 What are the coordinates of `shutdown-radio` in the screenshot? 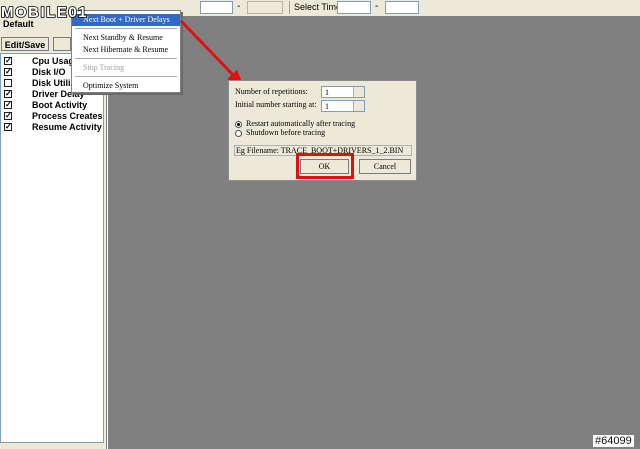 It's located at (238, 133).